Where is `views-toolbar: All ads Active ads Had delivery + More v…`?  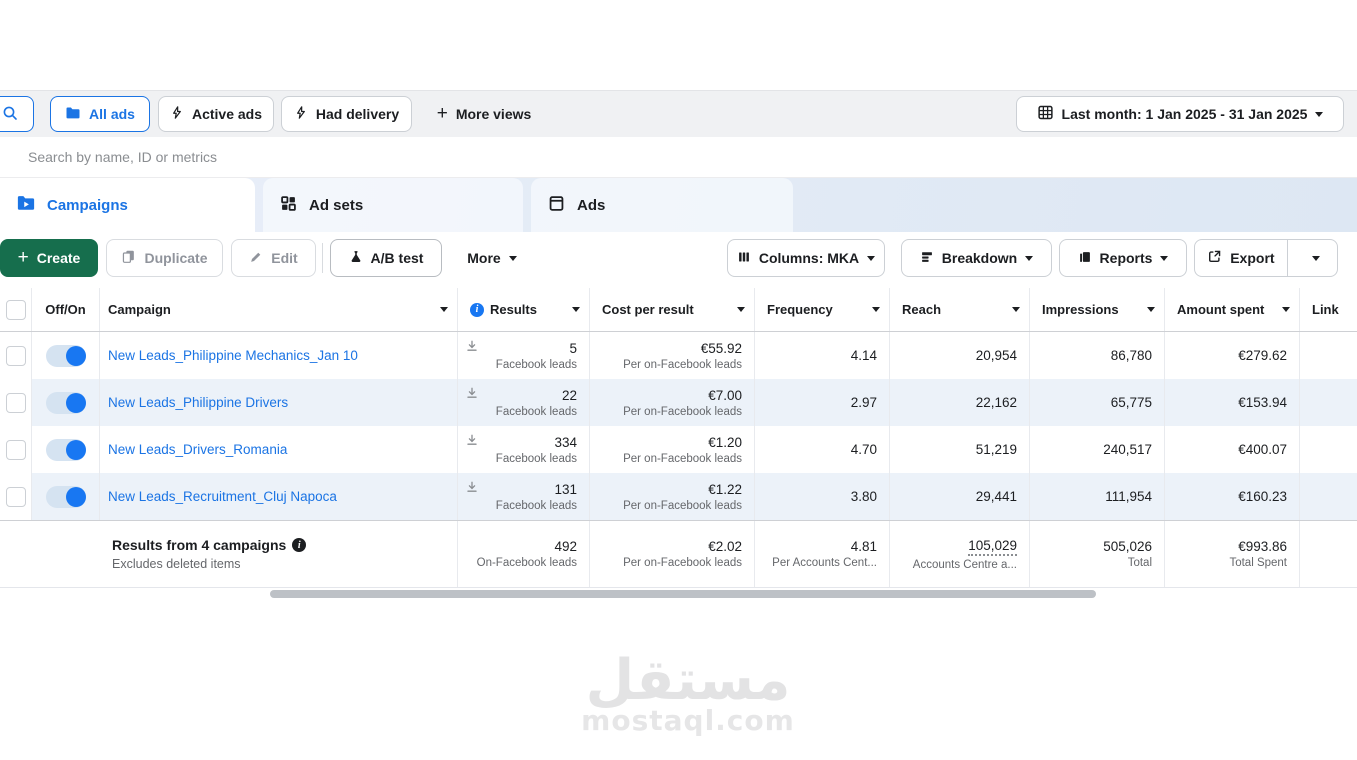 views-toolbar: All ads Active ads Had delivery + More v… is located at coordinates (678, 113).